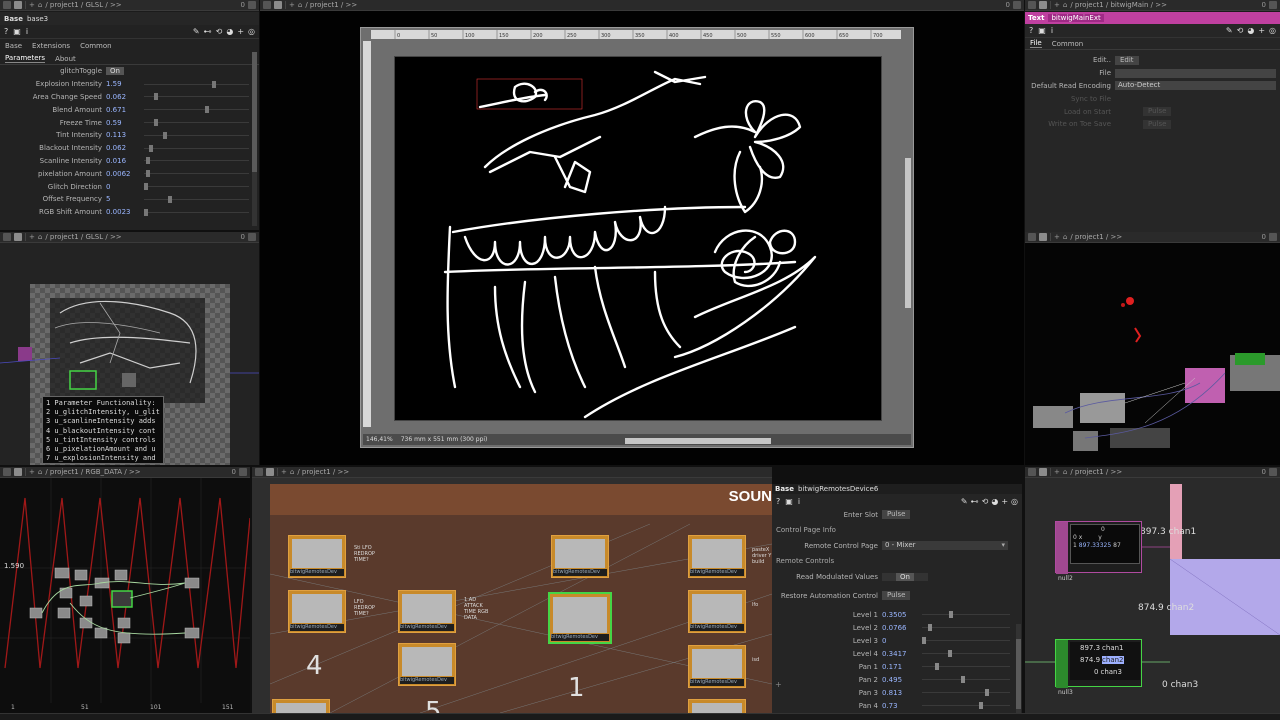 Image resolution: width=1280 pixels, height=720 pixels. Describe the element at coordinates (125, 199) in the screenshot. I see `param-value: 5` at that location.